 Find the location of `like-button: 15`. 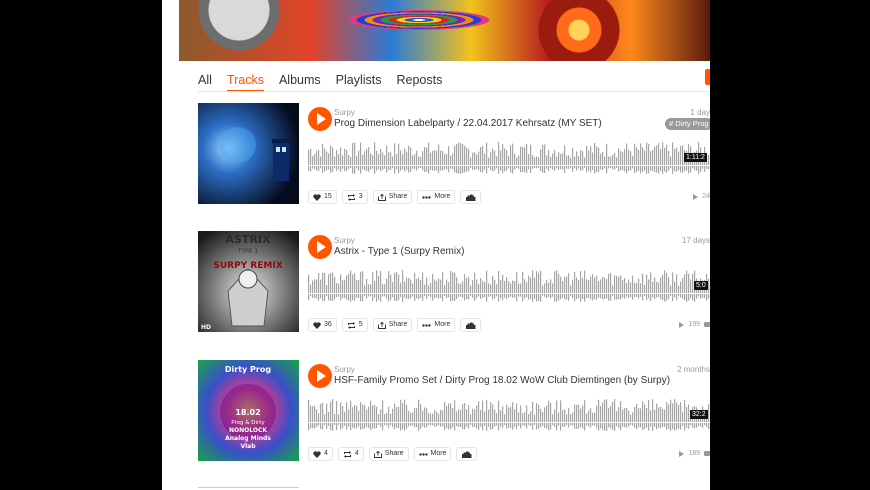

like-button: 15 is located at coordinates (322, 197).